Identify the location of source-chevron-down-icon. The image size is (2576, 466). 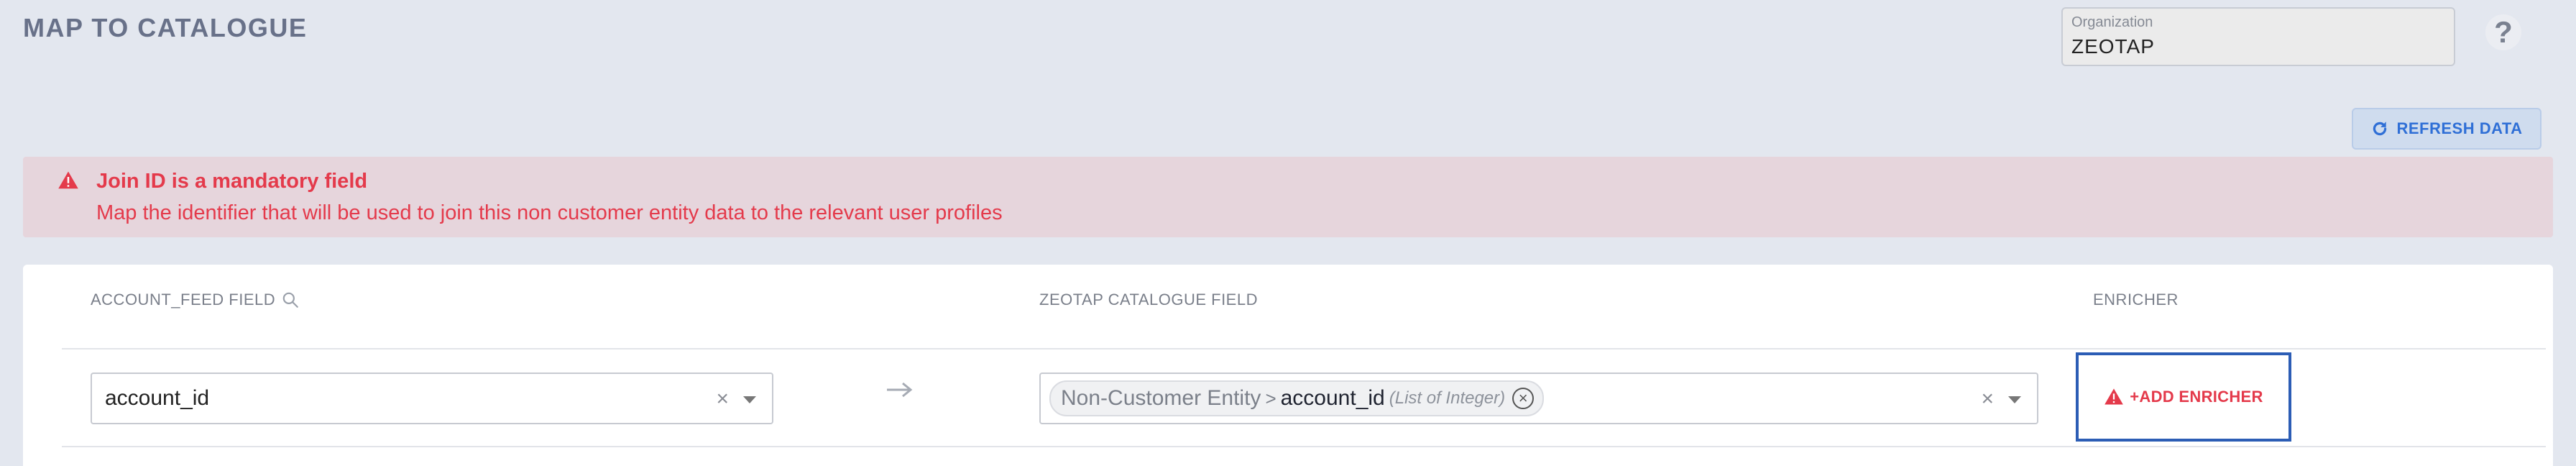
(749, 399).